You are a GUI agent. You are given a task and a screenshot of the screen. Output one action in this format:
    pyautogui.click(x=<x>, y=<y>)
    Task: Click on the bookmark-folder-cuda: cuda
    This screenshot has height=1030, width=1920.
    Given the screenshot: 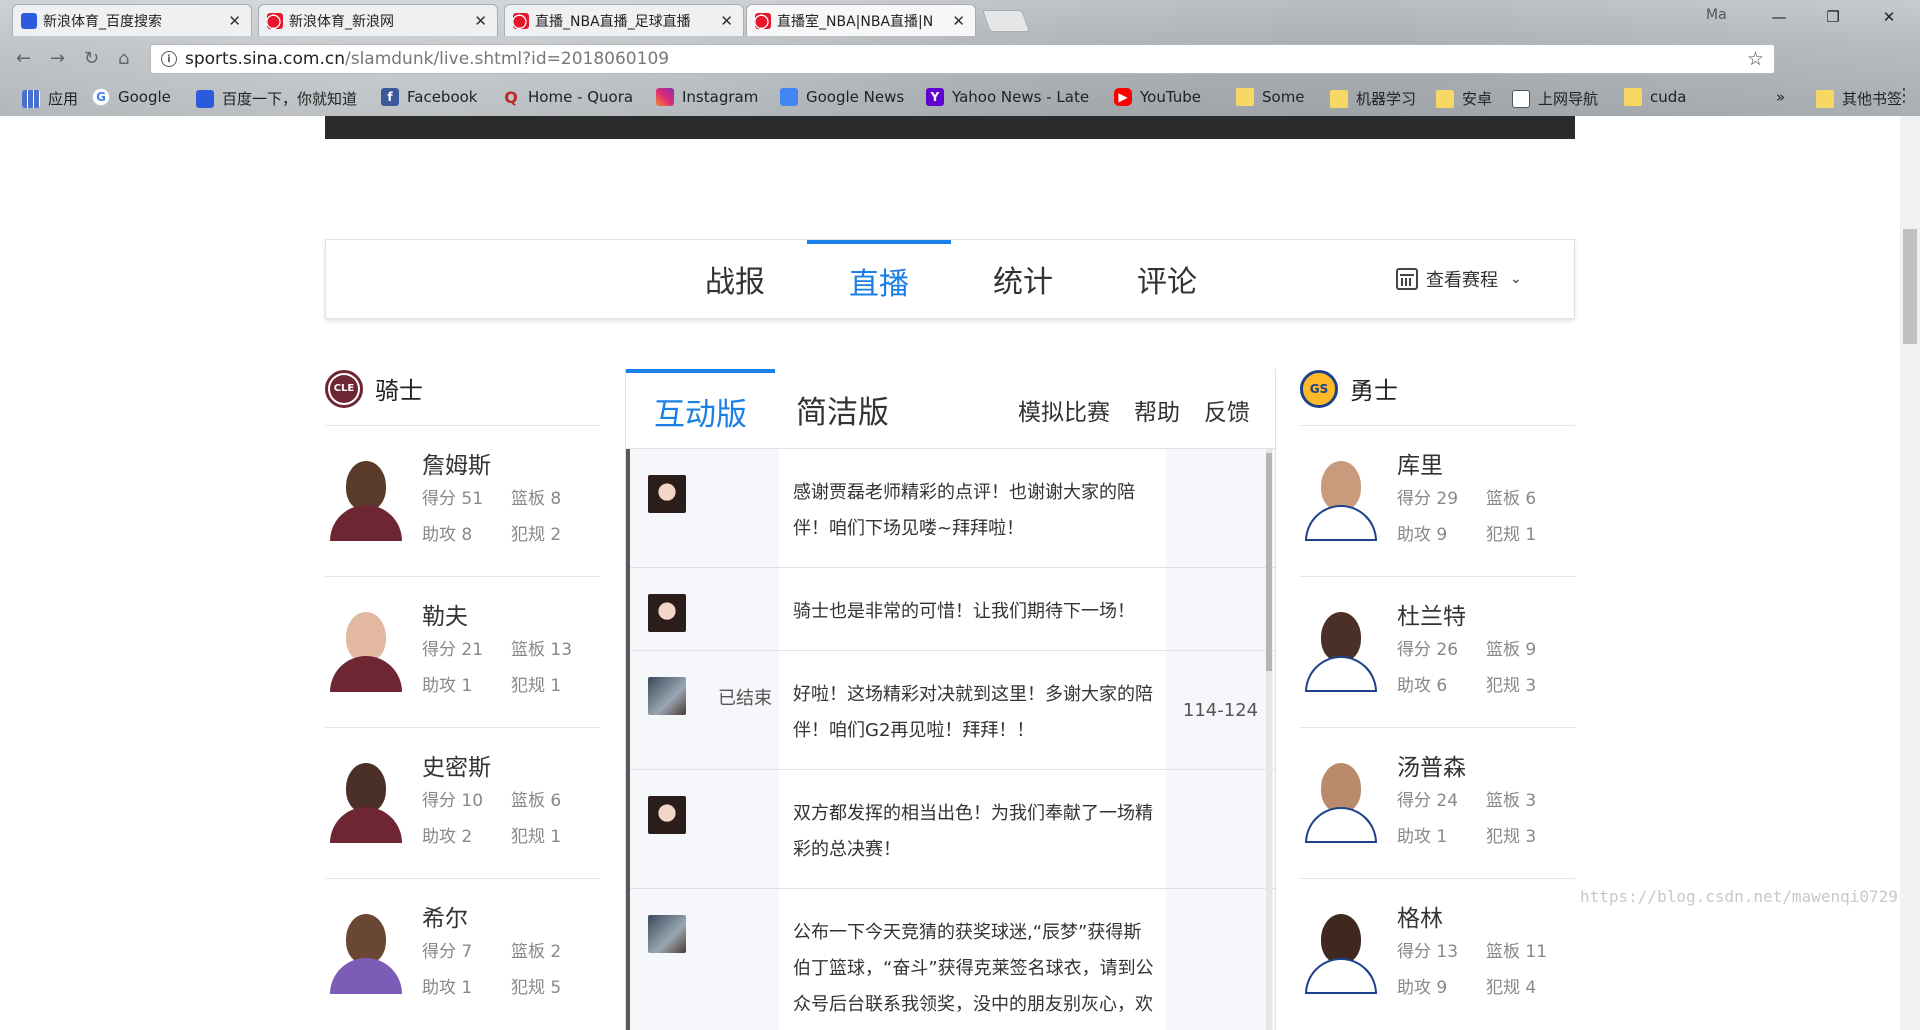 What is the action you would take?
    pyautogui.click(x=1655, y=97)
    